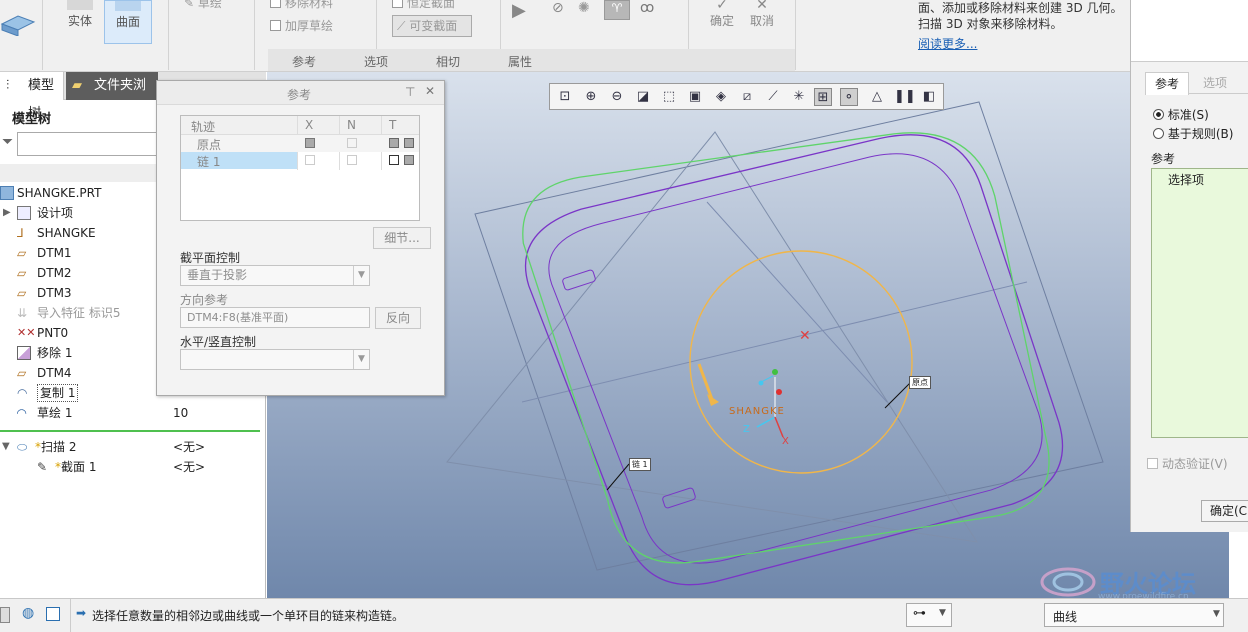 The width and height of the screenshot is (1248, 632). I want to click on table-row: 链 1, so click(300, 160).